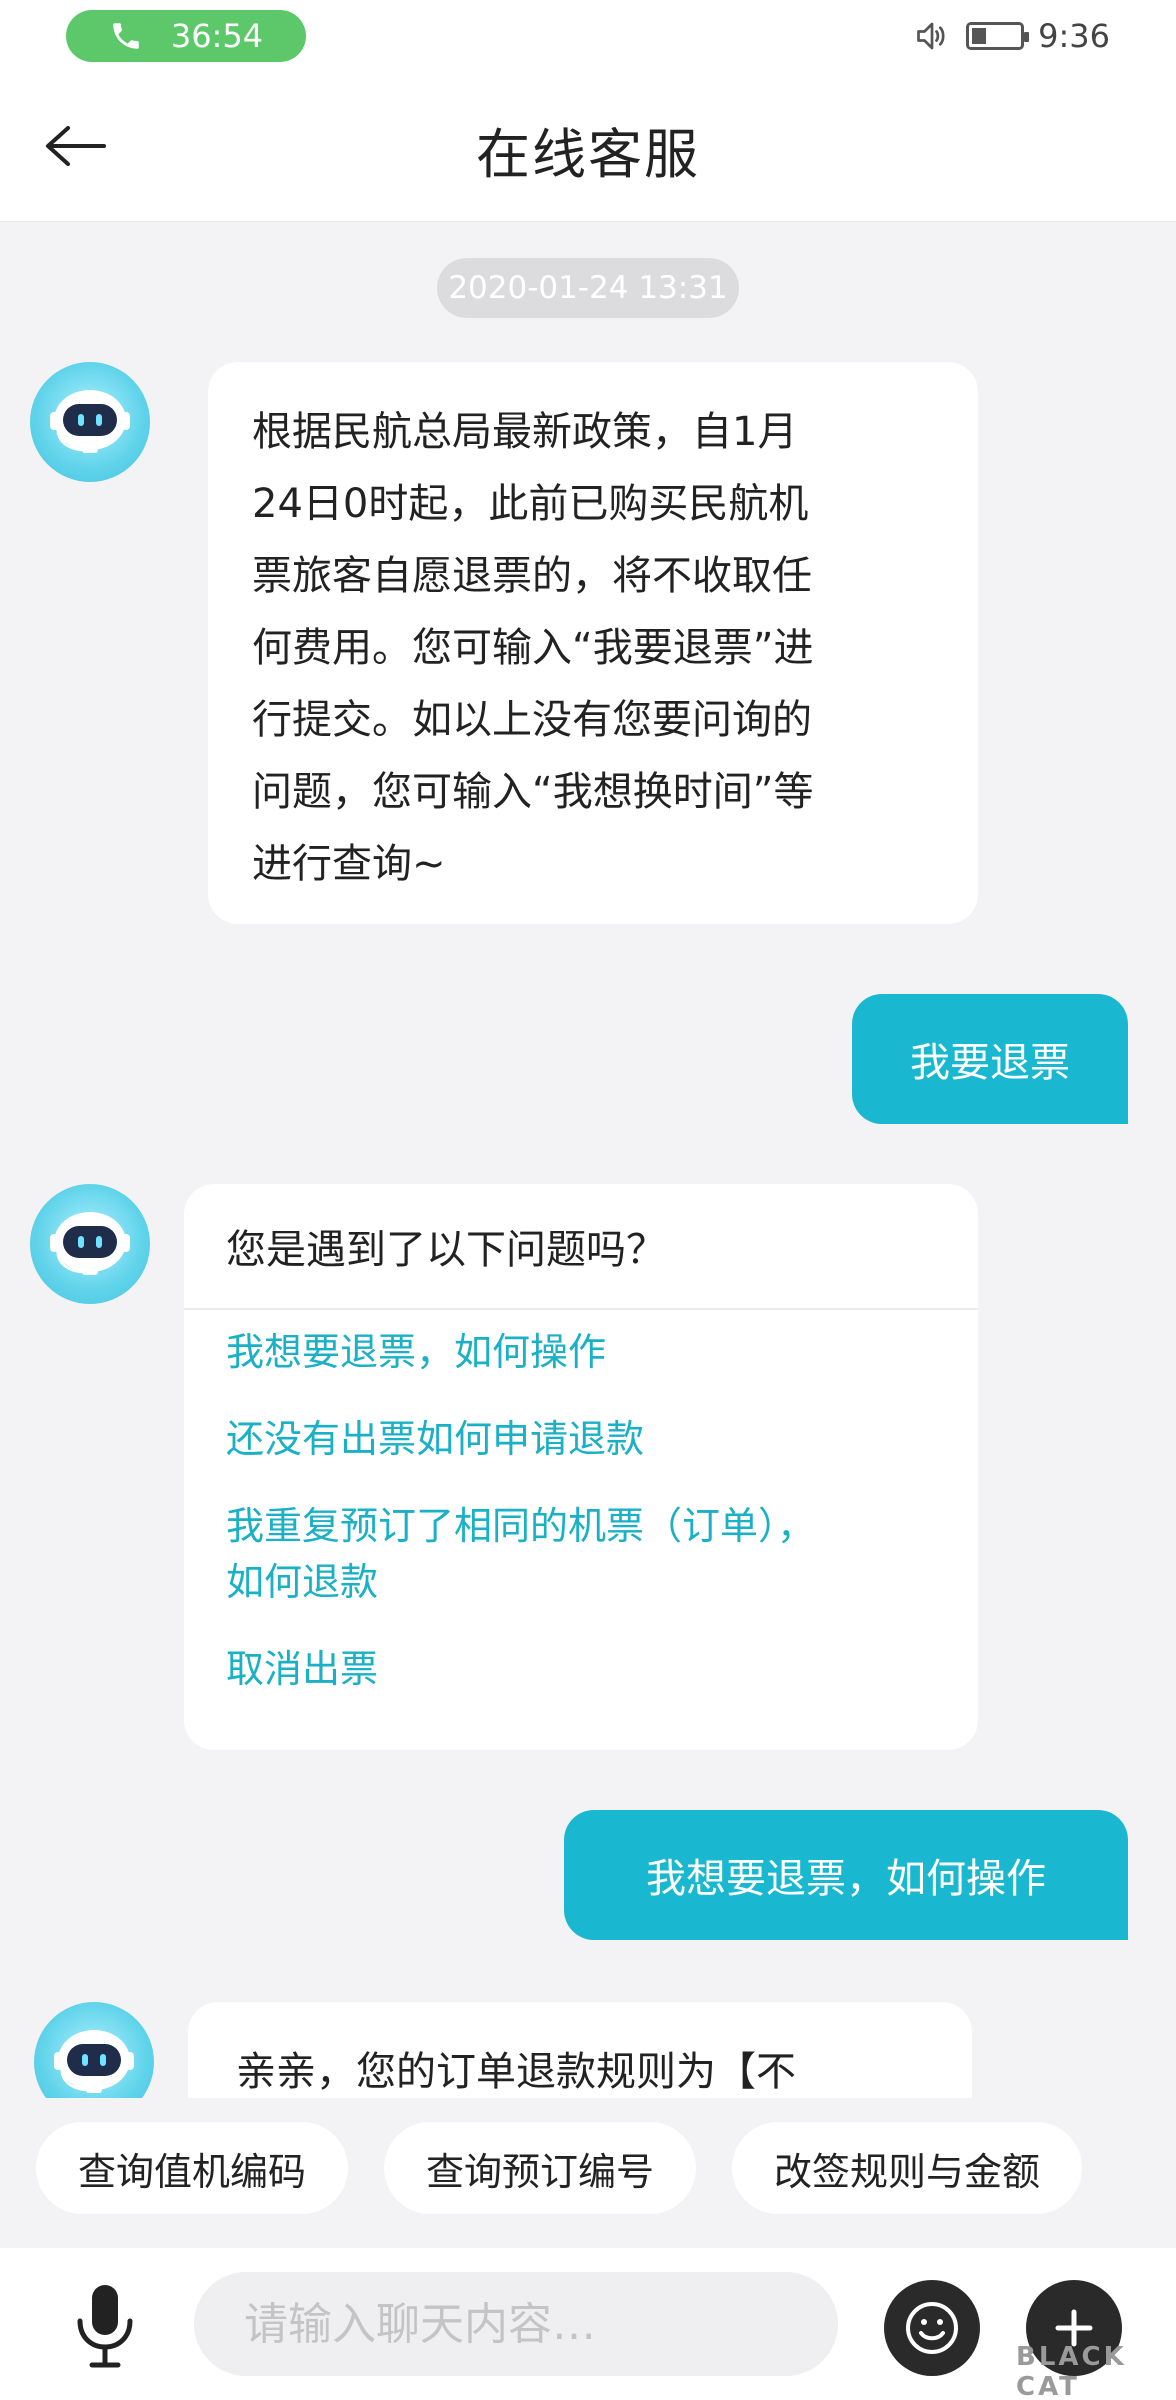 This screenshot has width=1176, height=2400. What do you see at coordinates (217, 36) in the screenshot?
I see `call-duration: 36:54` at bounding box center [217, 36].